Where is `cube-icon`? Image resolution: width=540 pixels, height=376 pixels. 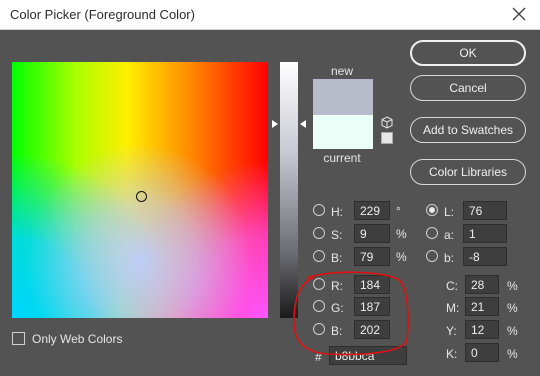 cube-icon is located at coordinates (387, 122).